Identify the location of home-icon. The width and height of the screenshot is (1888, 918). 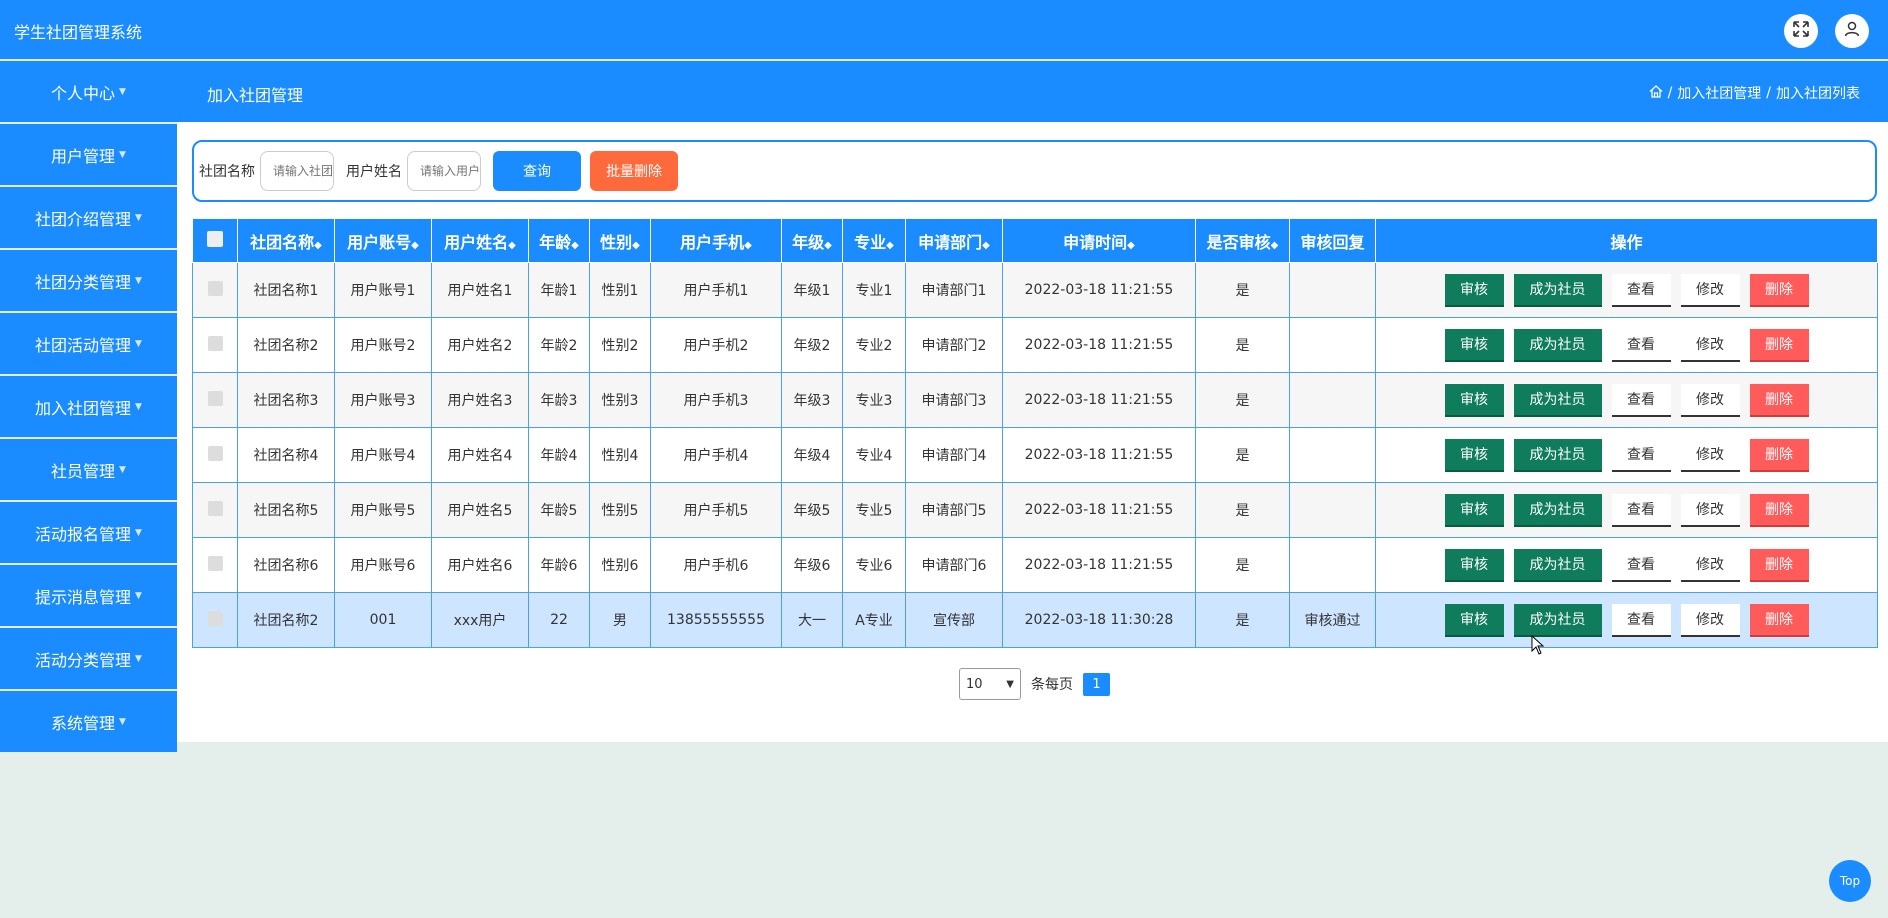
(1656, 93).